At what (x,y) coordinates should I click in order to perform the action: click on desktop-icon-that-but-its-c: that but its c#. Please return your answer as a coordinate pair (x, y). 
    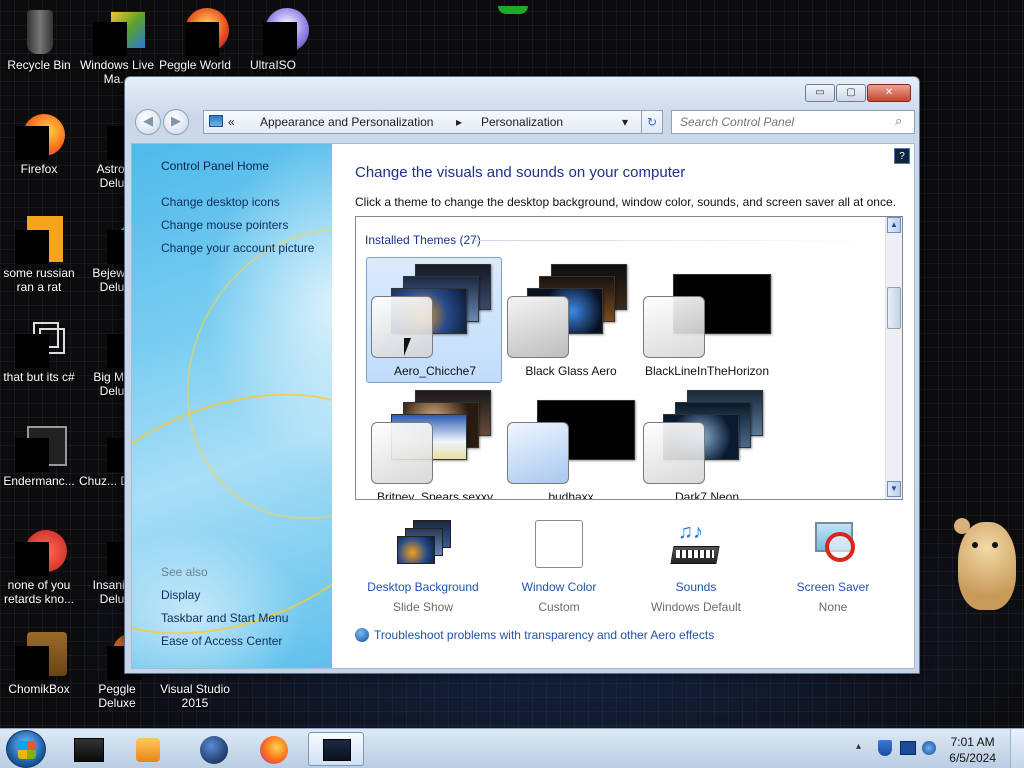
    Looking at the image, I should click on (39, 352).